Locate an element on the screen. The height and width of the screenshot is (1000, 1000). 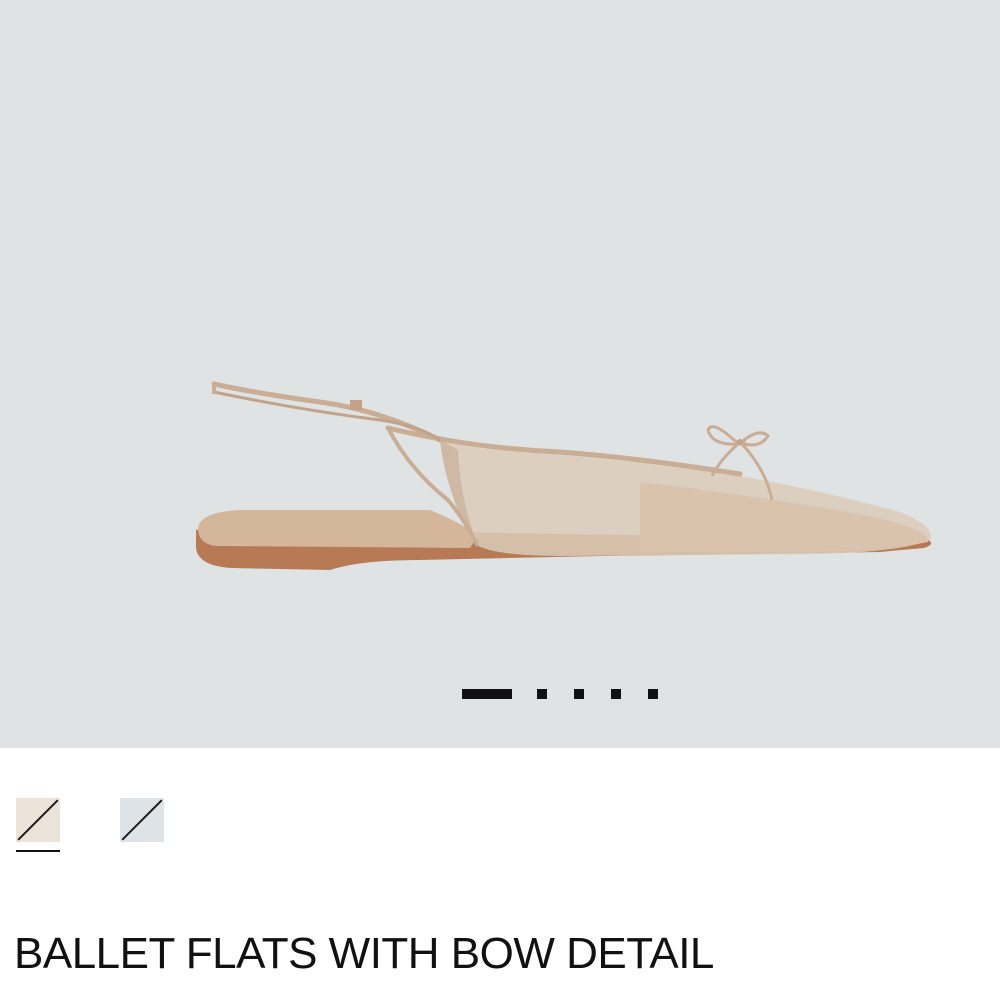
gallery-pagination is located at coordinates (560, 694).